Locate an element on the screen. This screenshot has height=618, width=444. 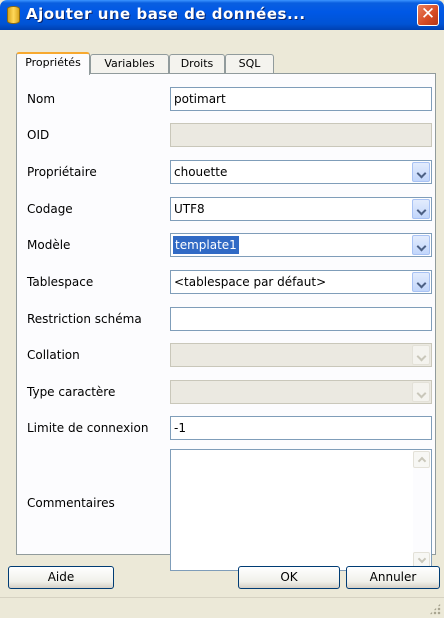
tab-sql: SQL is located at coordinates (249, 64).